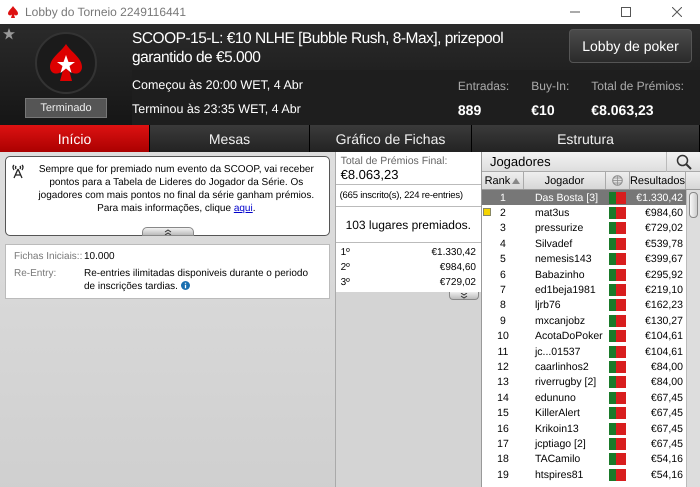 The image size is (700, 487). What do you see at coordinates (584, 413) in the screenshot?
I see `player-row: 15 KillerAlert €67,45` at bounding box center [584, 413].